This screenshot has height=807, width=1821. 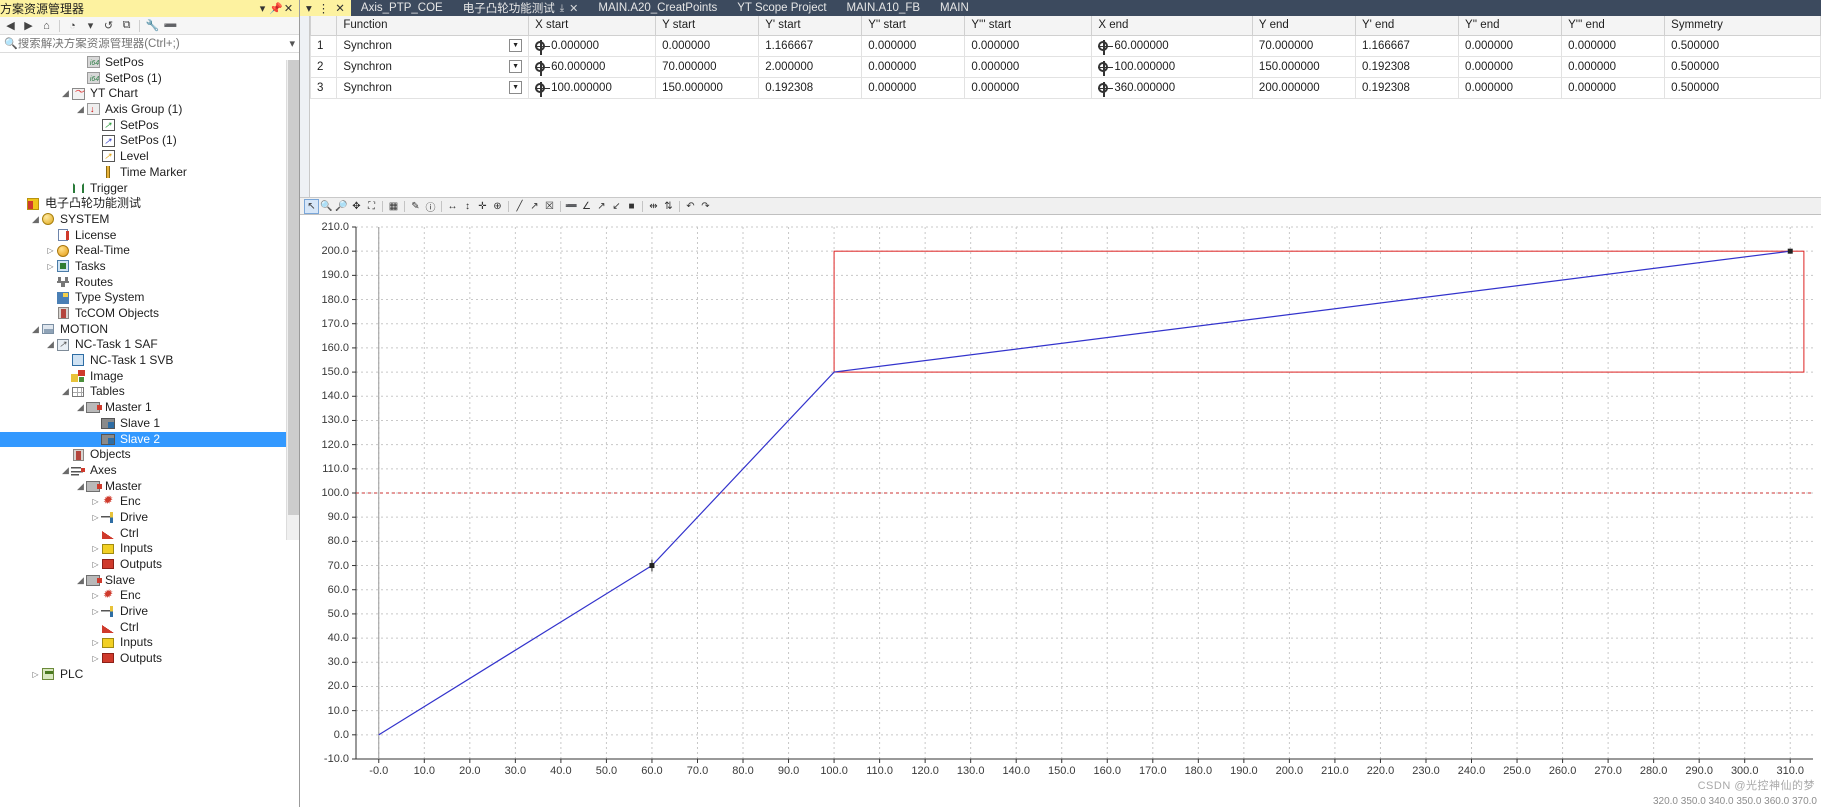 I want to click on ypp-end-cell: 0.000000, so click(x=1510, y=45).